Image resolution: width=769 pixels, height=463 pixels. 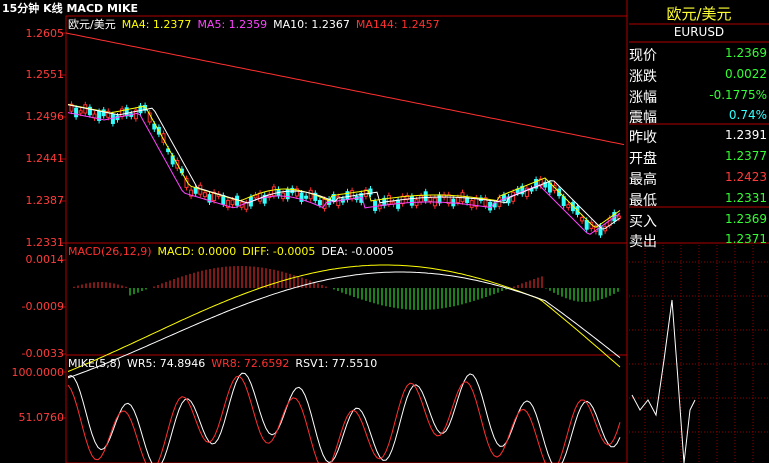 What do you see at coordinates (699, 32) in the screenshot?
I see `quote-code: EURUSD` at bounding box center [699, 32].